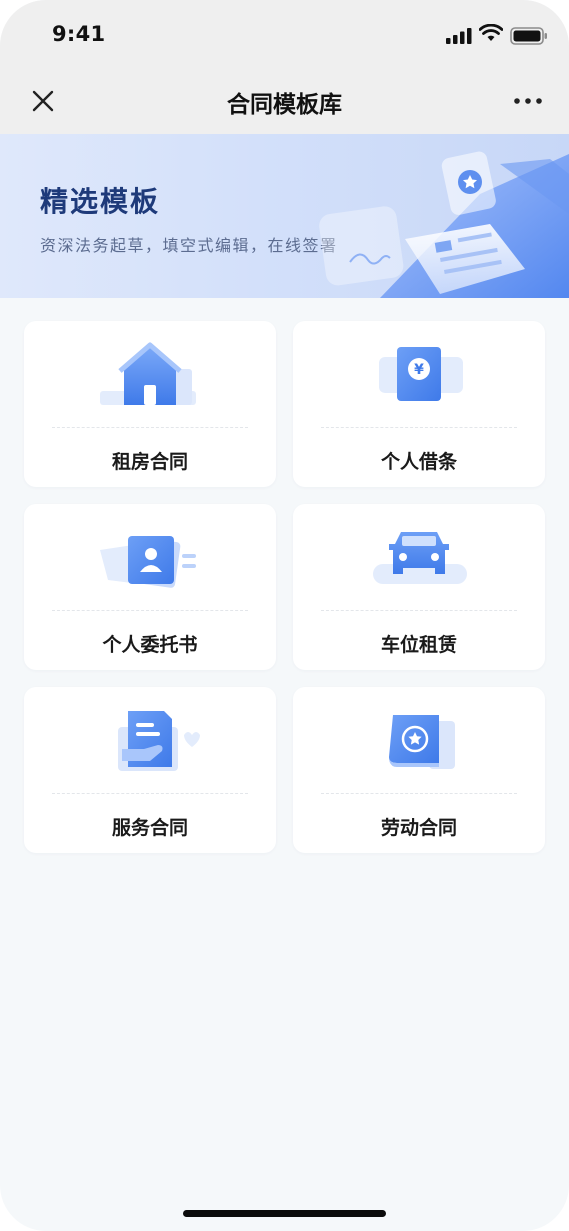 Image resolution: width=569 pixels, height=1231 pixels. What do you see at coordinates (284, 35) in the screenshot?
I see `status-bar: 9:41` at bounding box center [284, 35].